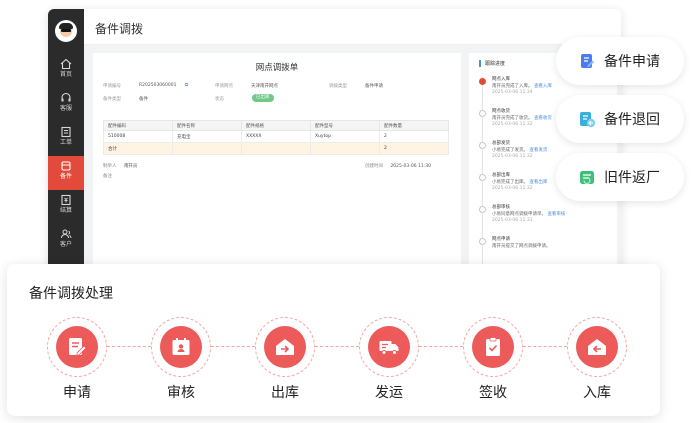 The height and width of the screenshot is (423, 698). I want to click on box-icon, so click(66, 166).